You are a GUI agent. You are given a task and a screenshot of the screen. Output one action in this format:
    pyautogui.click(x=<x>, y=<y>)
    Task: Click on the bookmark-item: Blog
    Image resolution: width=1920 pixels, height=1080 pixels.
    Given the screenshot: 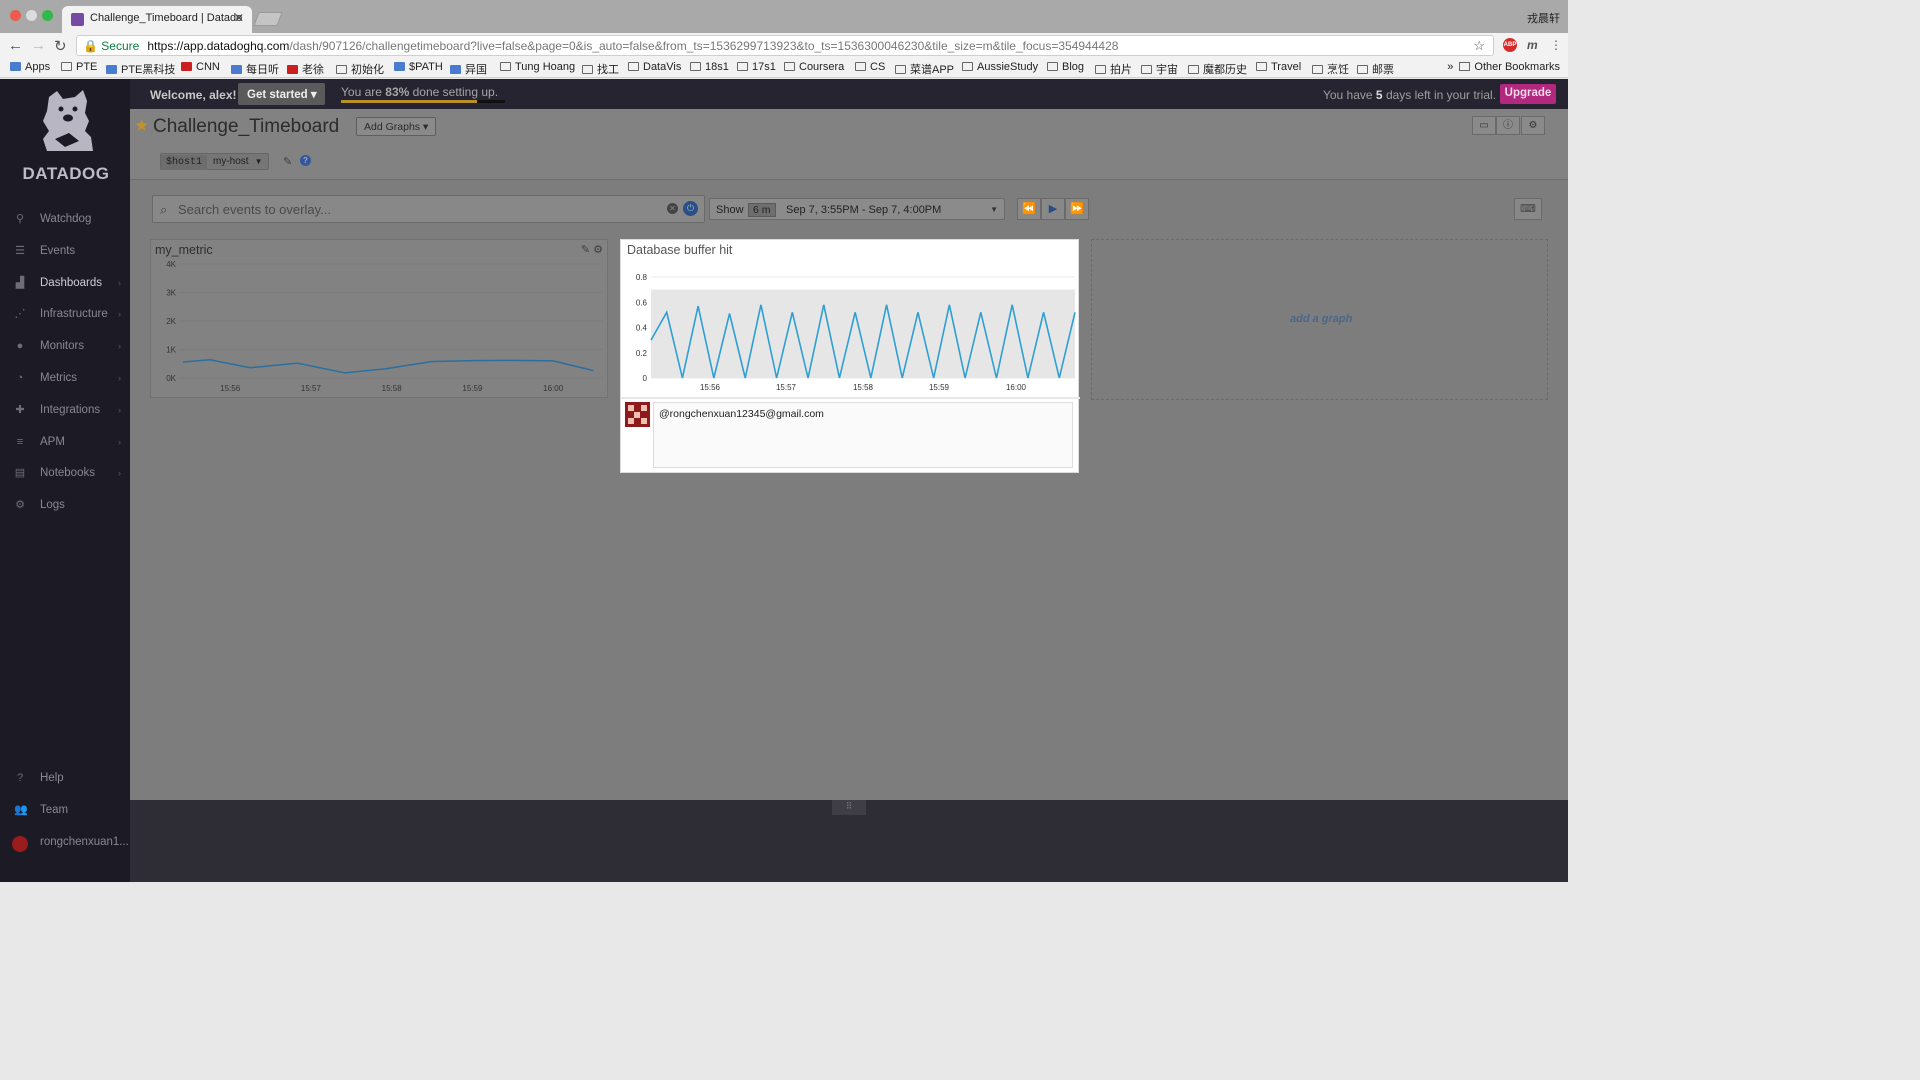 What is the action you would take?
    pyautogui.click(x=1065, y=67)
    